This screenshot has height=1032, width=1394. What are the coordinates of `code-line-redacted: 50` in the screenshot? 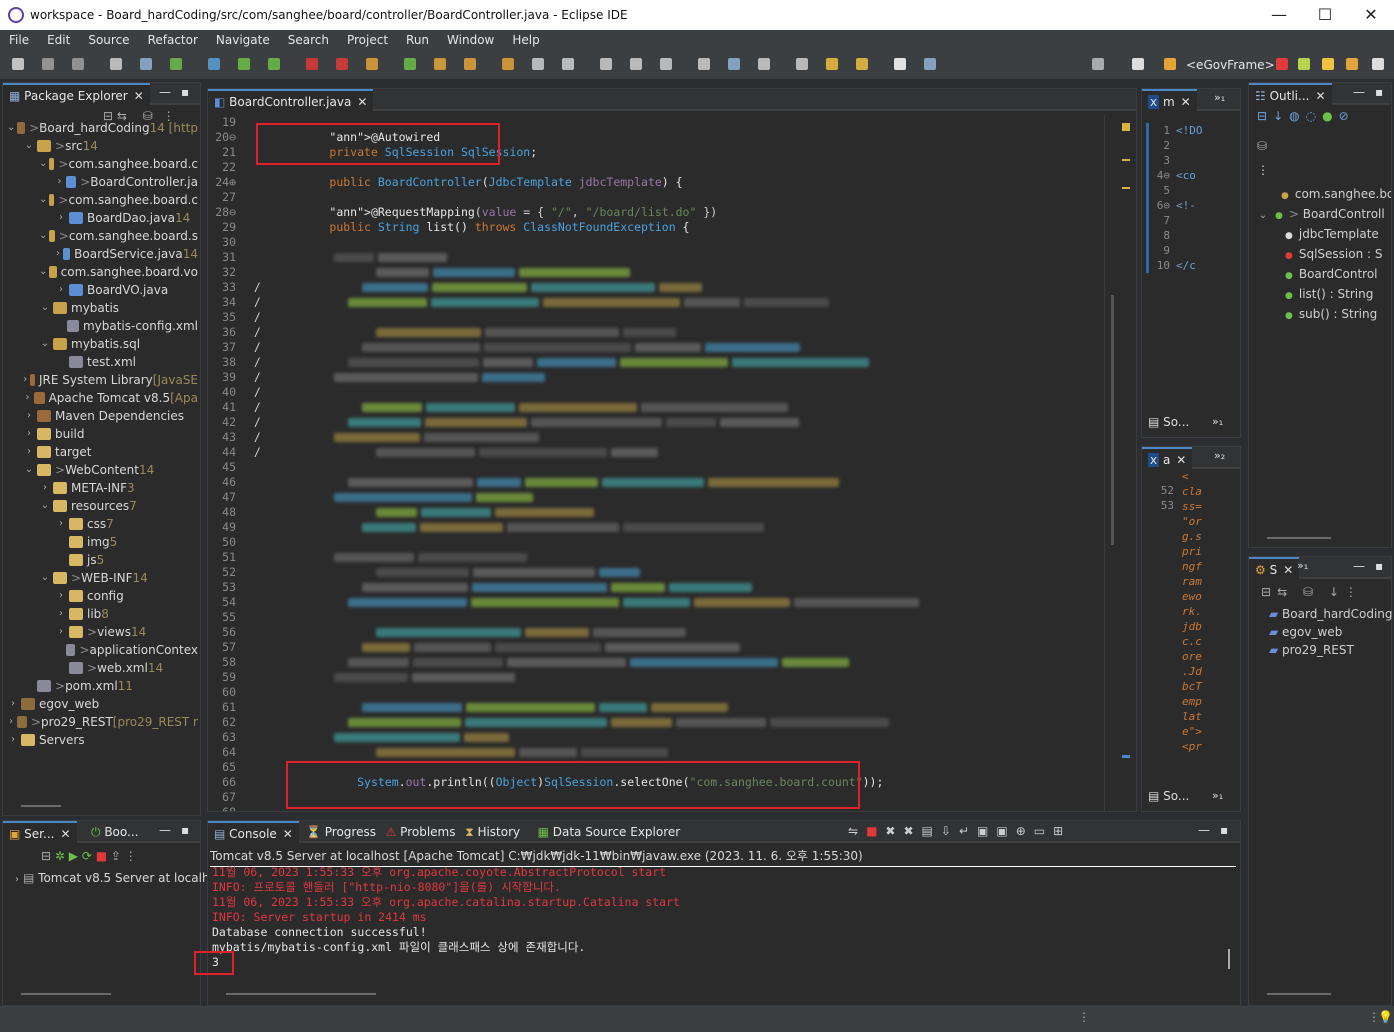 It's located at (665, 542).